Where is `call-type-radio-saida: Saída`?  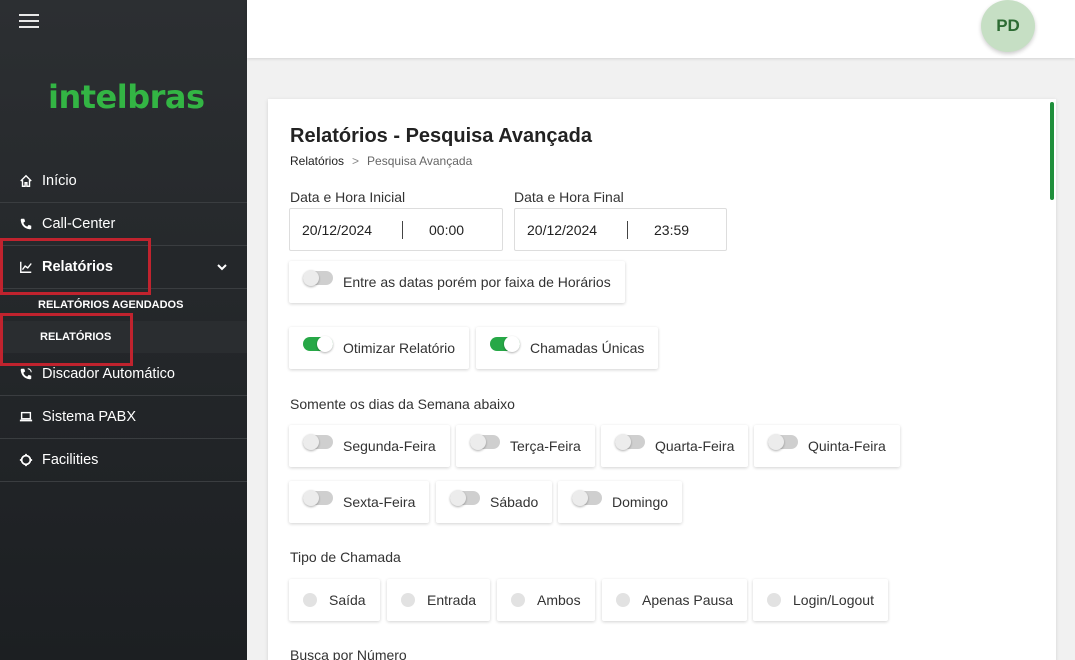
call-type-radio-saida: Saída is located at coordinates (334, 600).